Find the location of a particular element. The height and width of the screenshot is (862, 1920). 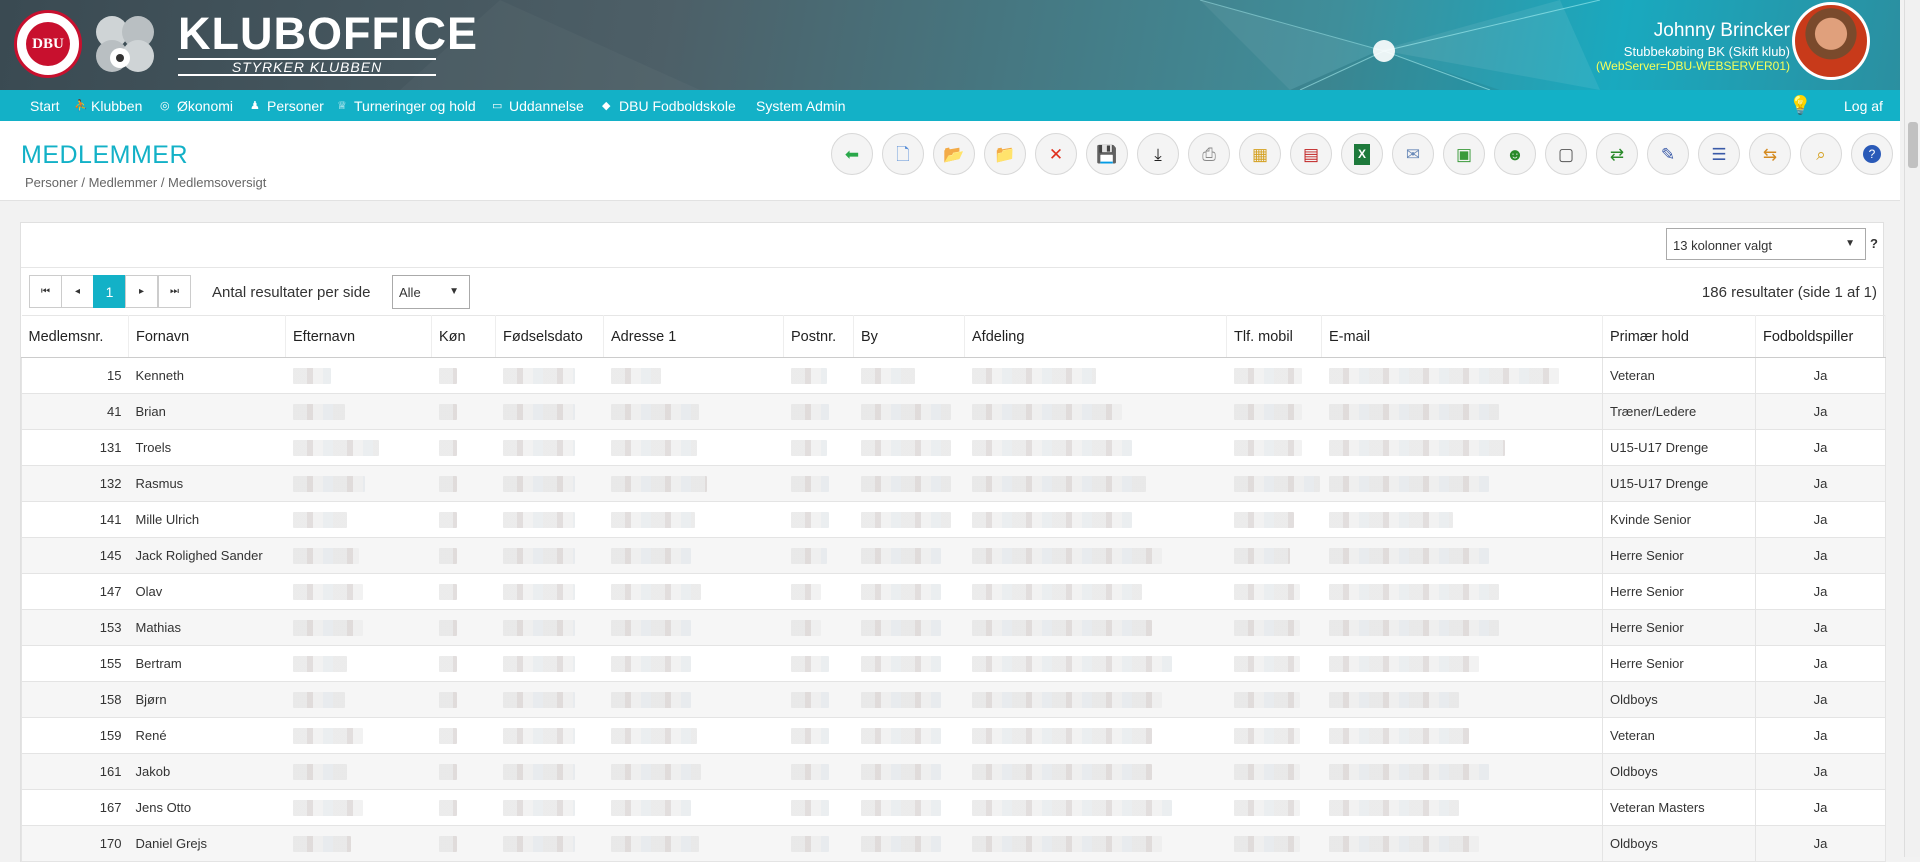

print-button: ⎙ is located at coordinates (1209, 154).